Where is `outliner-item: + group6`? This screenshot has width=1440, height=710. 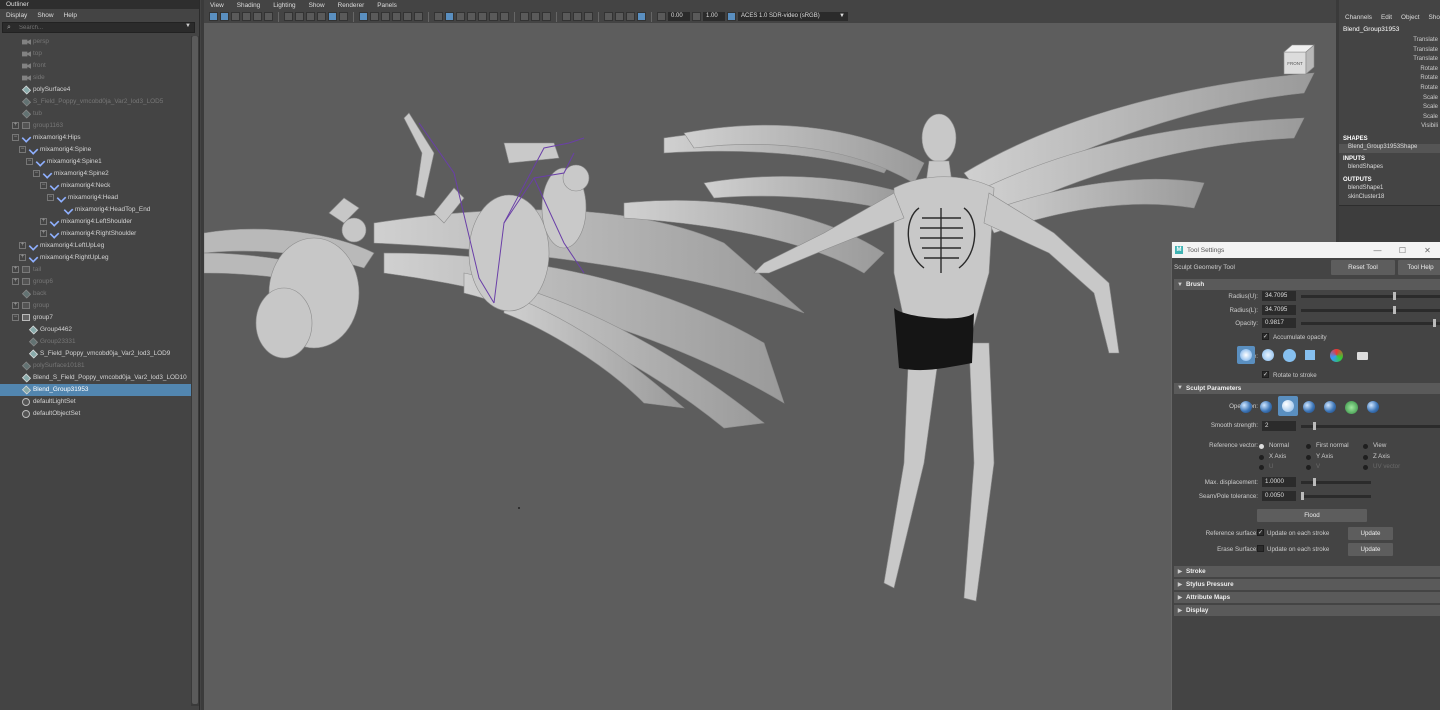
outliner-item: + group6 is located at coordinates (96, 282).